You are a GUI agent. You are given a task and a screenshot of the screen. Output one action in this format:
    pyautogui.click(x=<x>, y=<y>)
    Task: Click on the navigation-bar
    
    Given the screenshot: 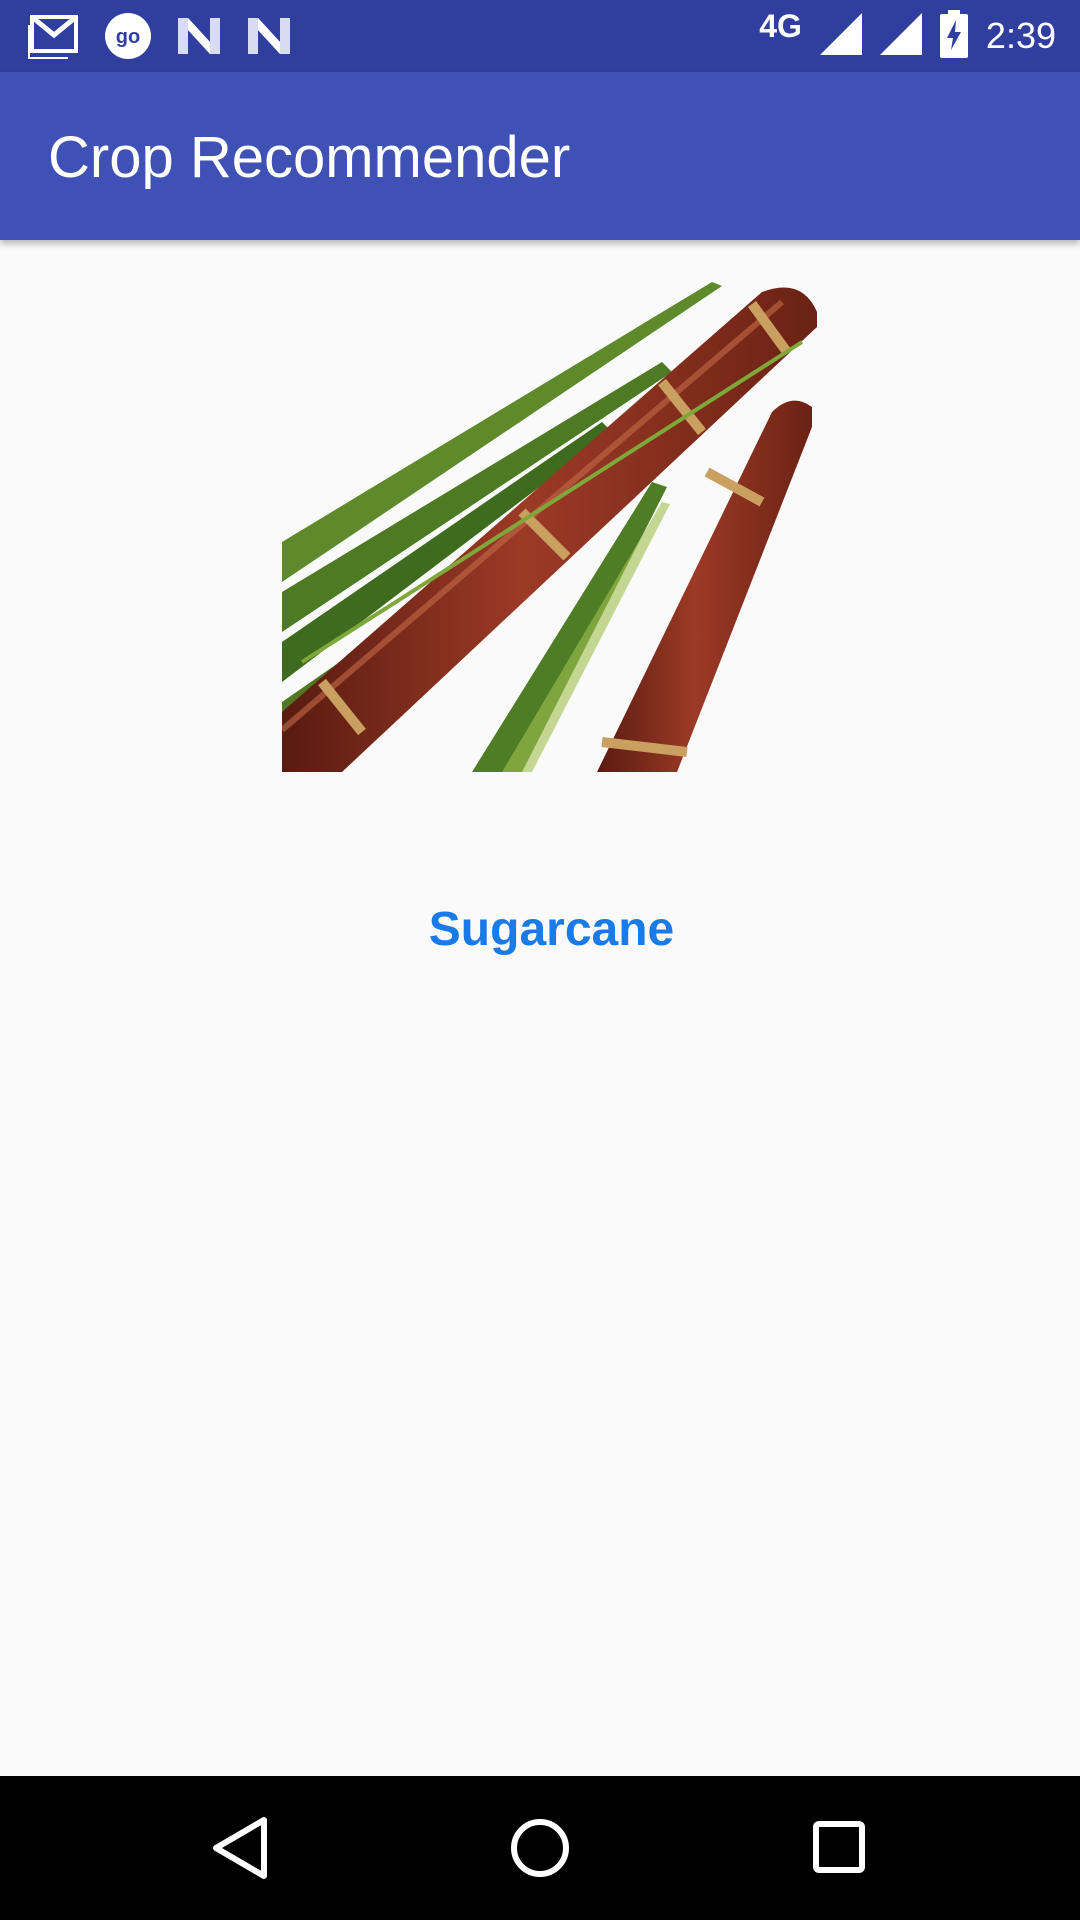 What is the action you would take?
    pyautogui.click(x=540, y=1848)
    